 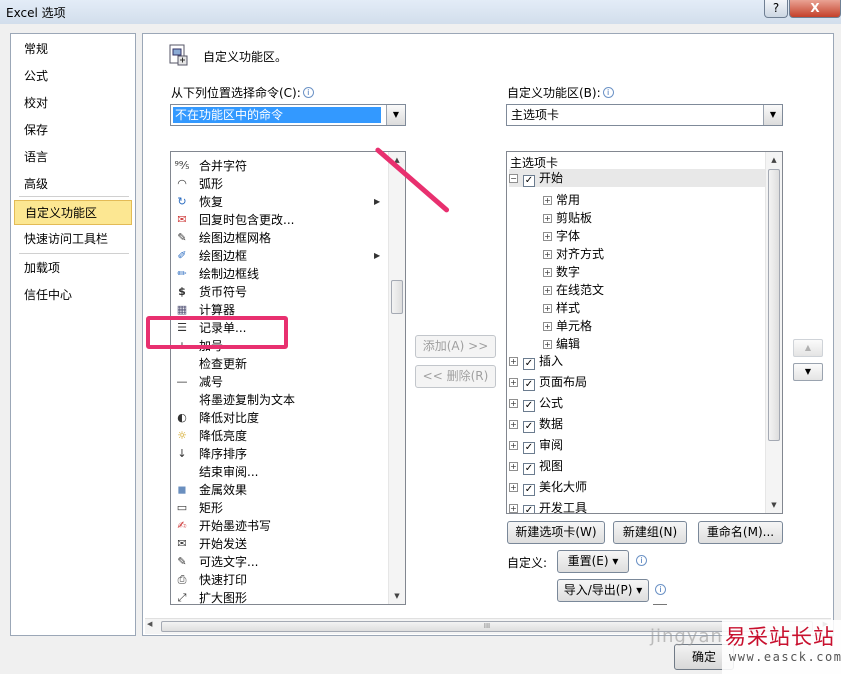 What do you see at coordinates (808, 372) in the screenshot?
I see `move-down-button: ▼` at bounding box center [808, 372].